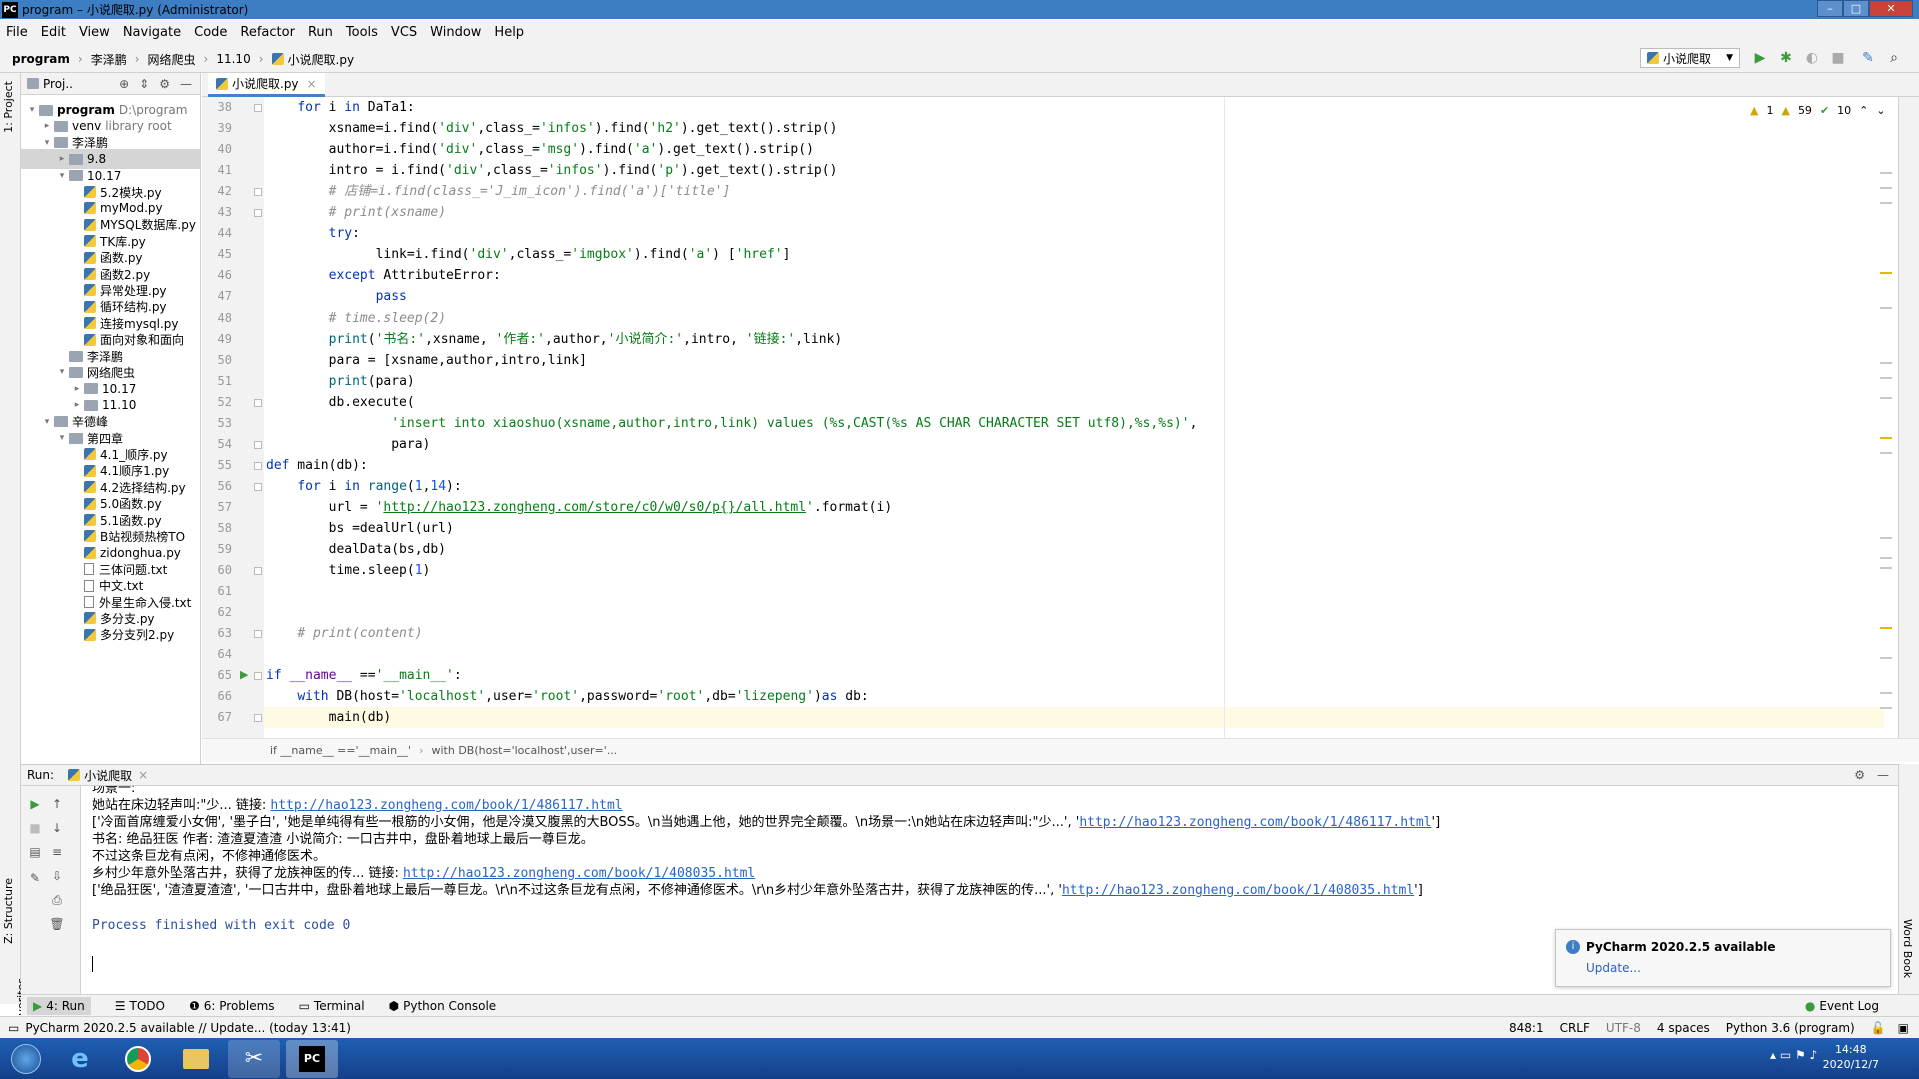 This screenshot has width=1919, height=1079. What do you see at coordinates (144, 84) in the screenshot?
I see `collapse-icon: ⇕` at bounding box center [144, 84].